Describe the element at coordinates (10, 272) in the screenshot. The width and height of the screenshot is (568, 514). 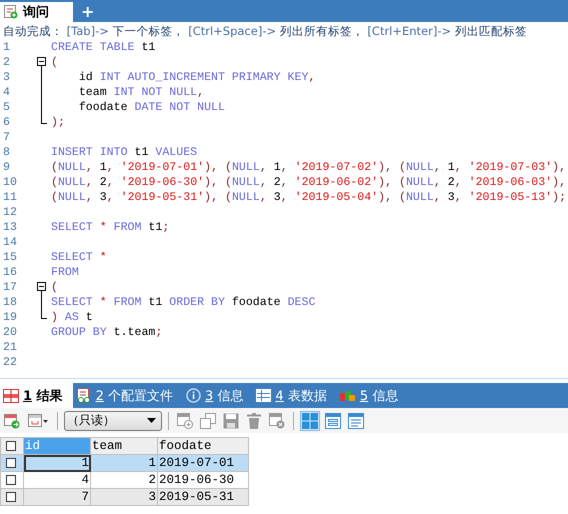
I see `line-number: 16` at that location.